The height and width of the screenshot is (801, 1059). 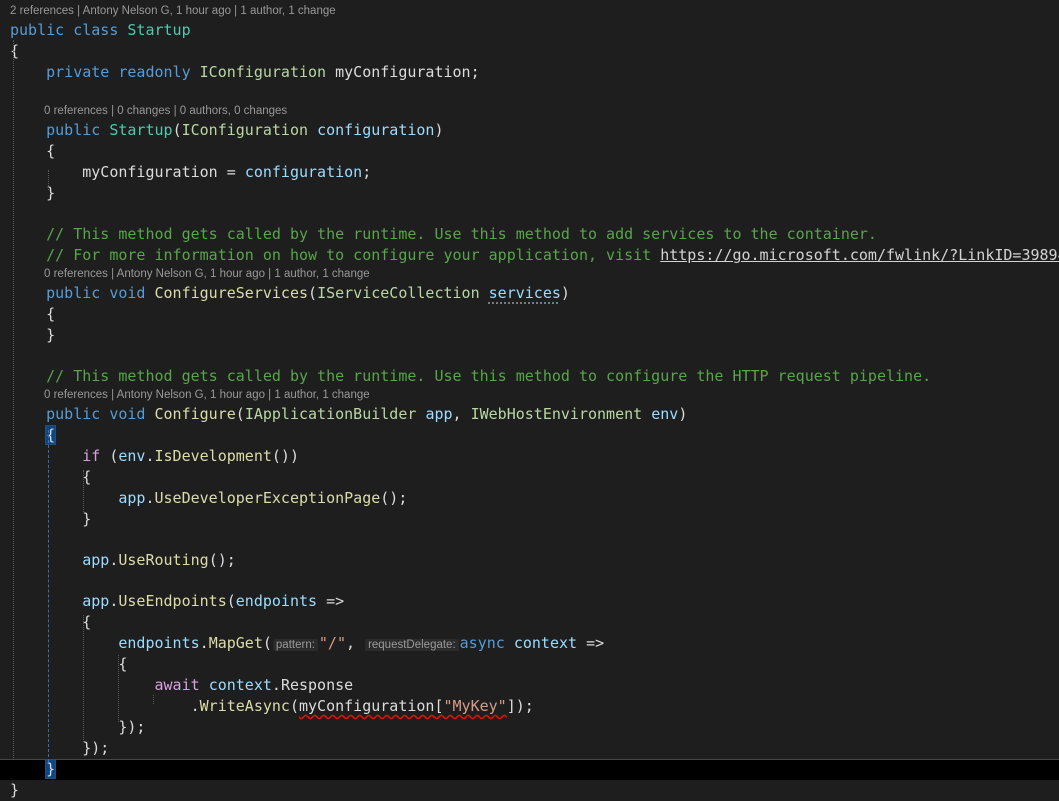 I want to click on code-line: public class Startup, so click(x=529, y=30).